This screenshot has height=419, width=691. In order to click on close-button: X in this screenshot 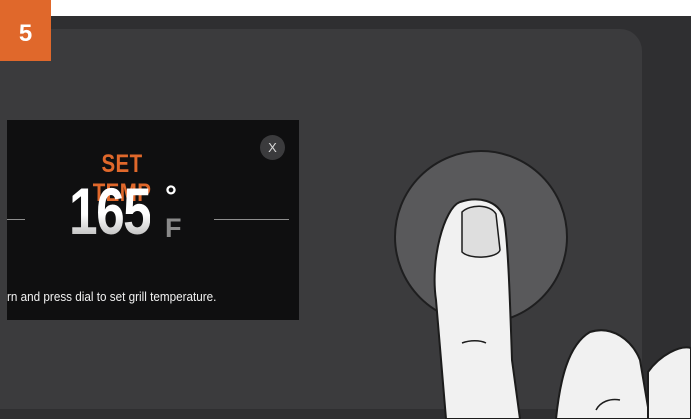, I will do `click(272, 147)`.